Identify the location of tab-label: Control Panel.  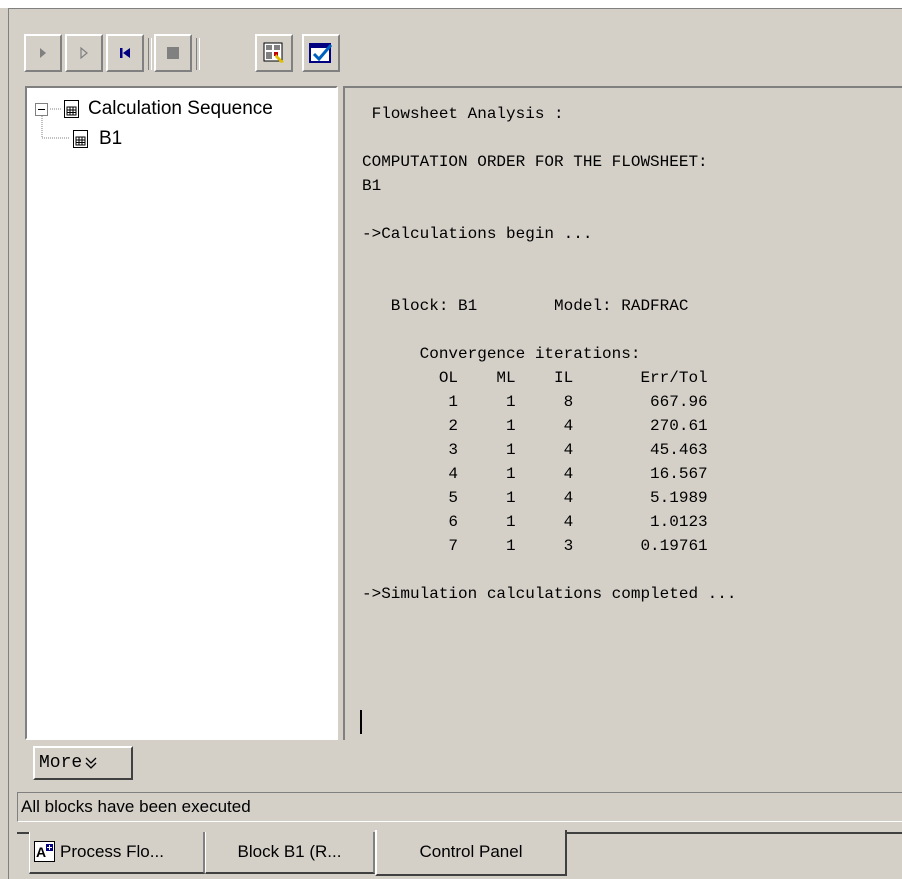
(471, 851).